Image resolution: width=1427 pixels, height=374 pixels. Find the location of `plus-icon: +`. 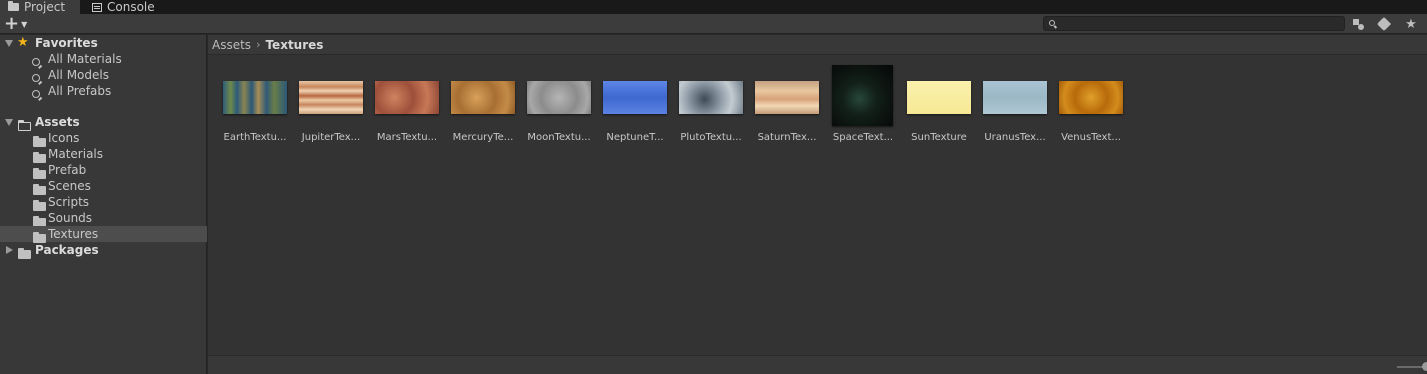

plus-icon: + is located at coordinates (12, 23).